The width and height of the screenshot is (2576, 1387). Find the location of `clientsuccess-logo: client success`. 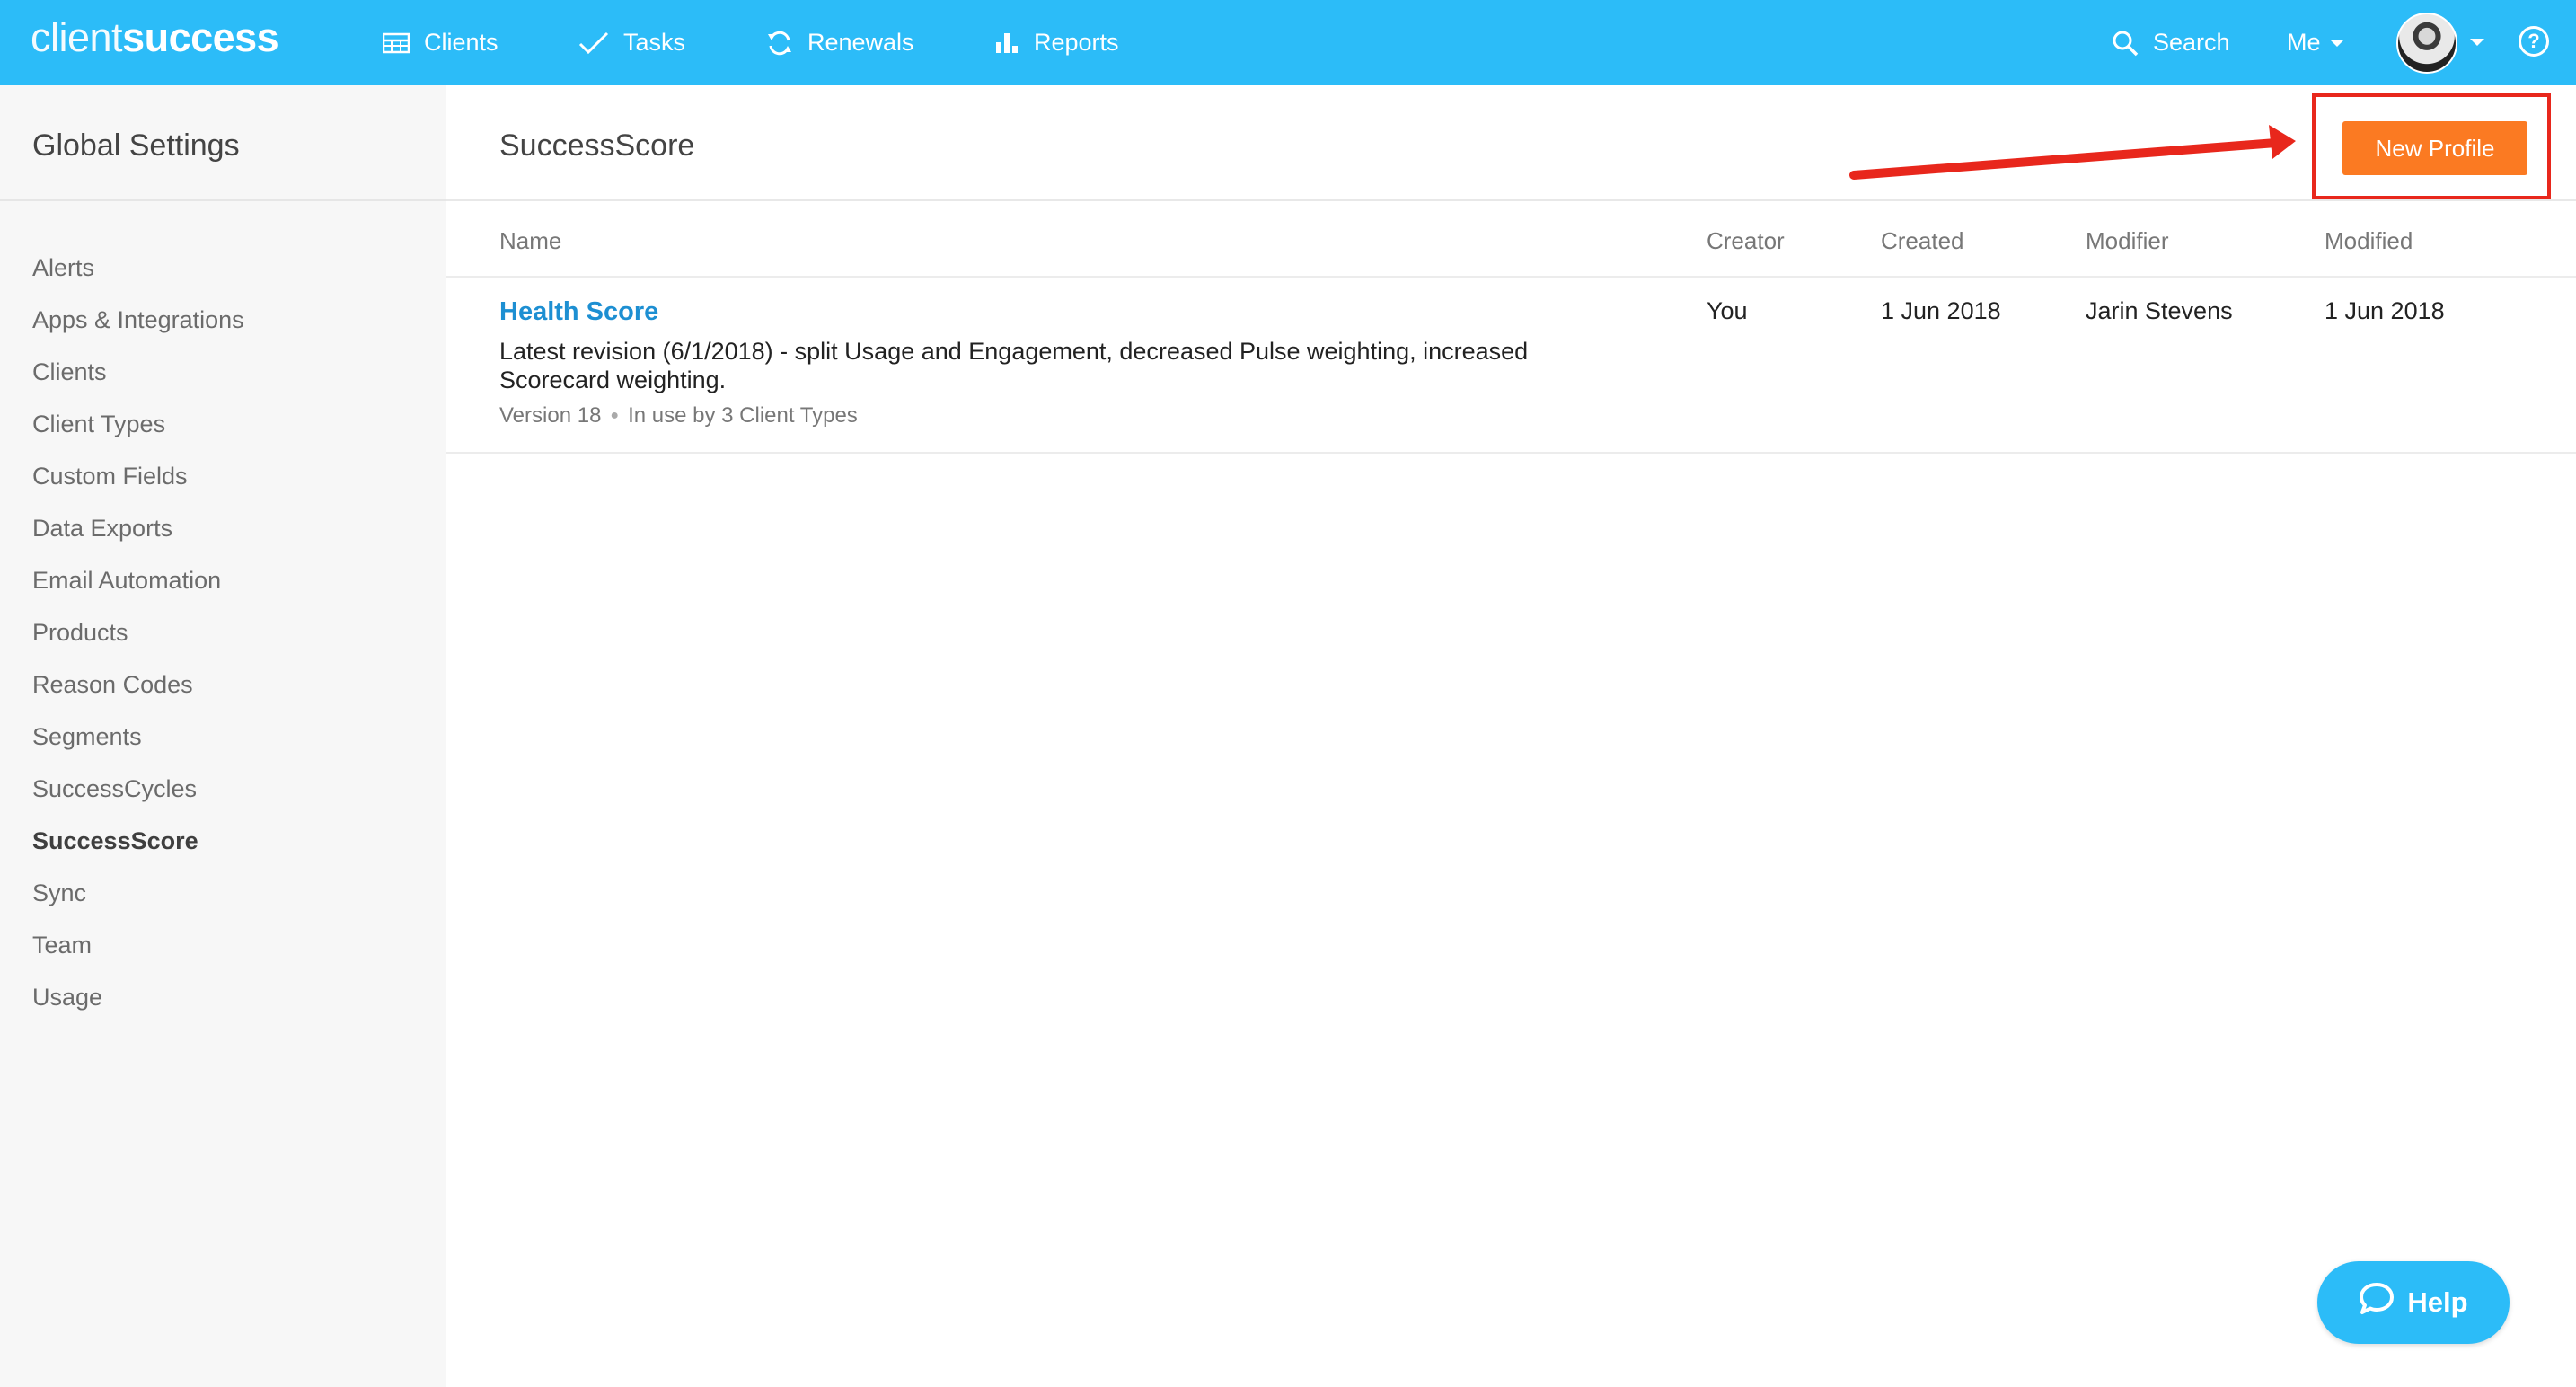

clientsuccess-logo: client success is located at coordinates (155, 41).